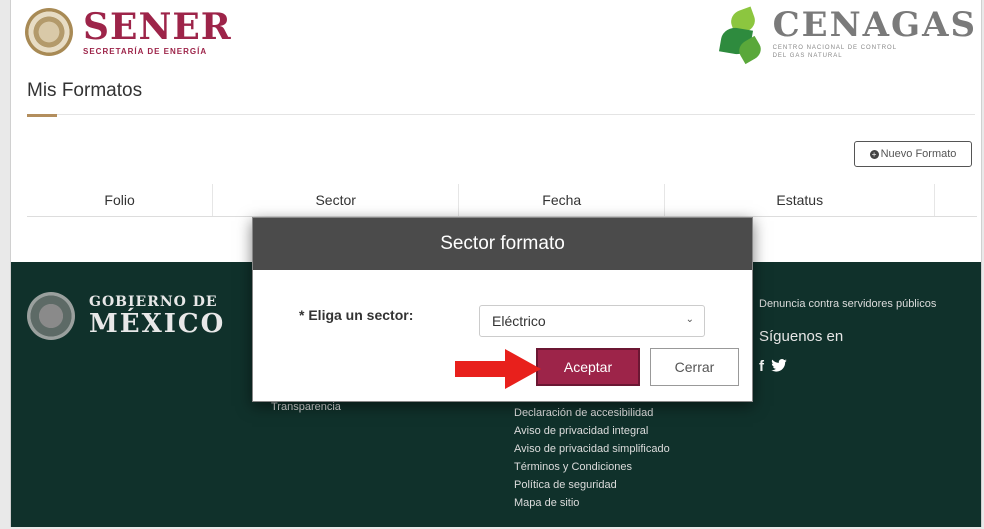  What do you see at coordinates (157, 26) in the screenshot?
I see `sener-title: SENER` at bounding box center [157, 26].